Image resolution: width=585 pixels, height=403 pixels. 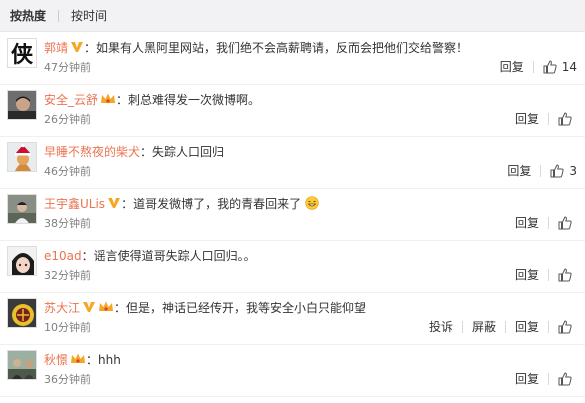 What do you see at coordinates (67, 67) in the screenshot?
I see `comment-time: 47分钟前` at bounding box center [67, 67].